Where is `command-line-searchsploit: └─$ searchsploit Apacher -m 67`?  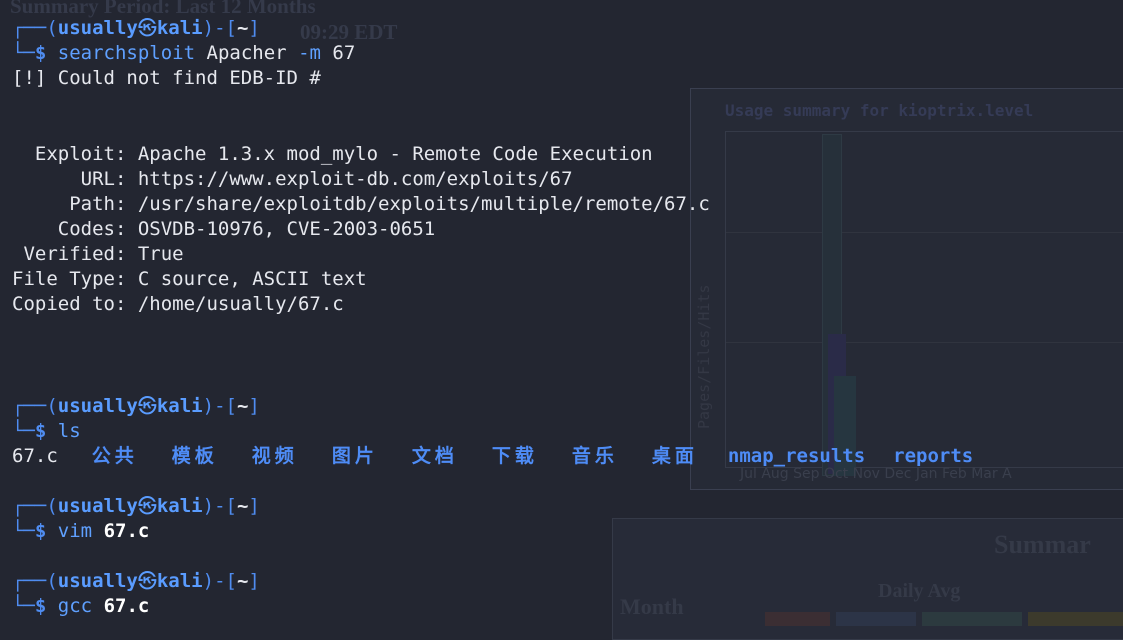
command-line-searchsploit: └─$ searchsploit Apacher -m 67 is located at coordinates (183, 53).